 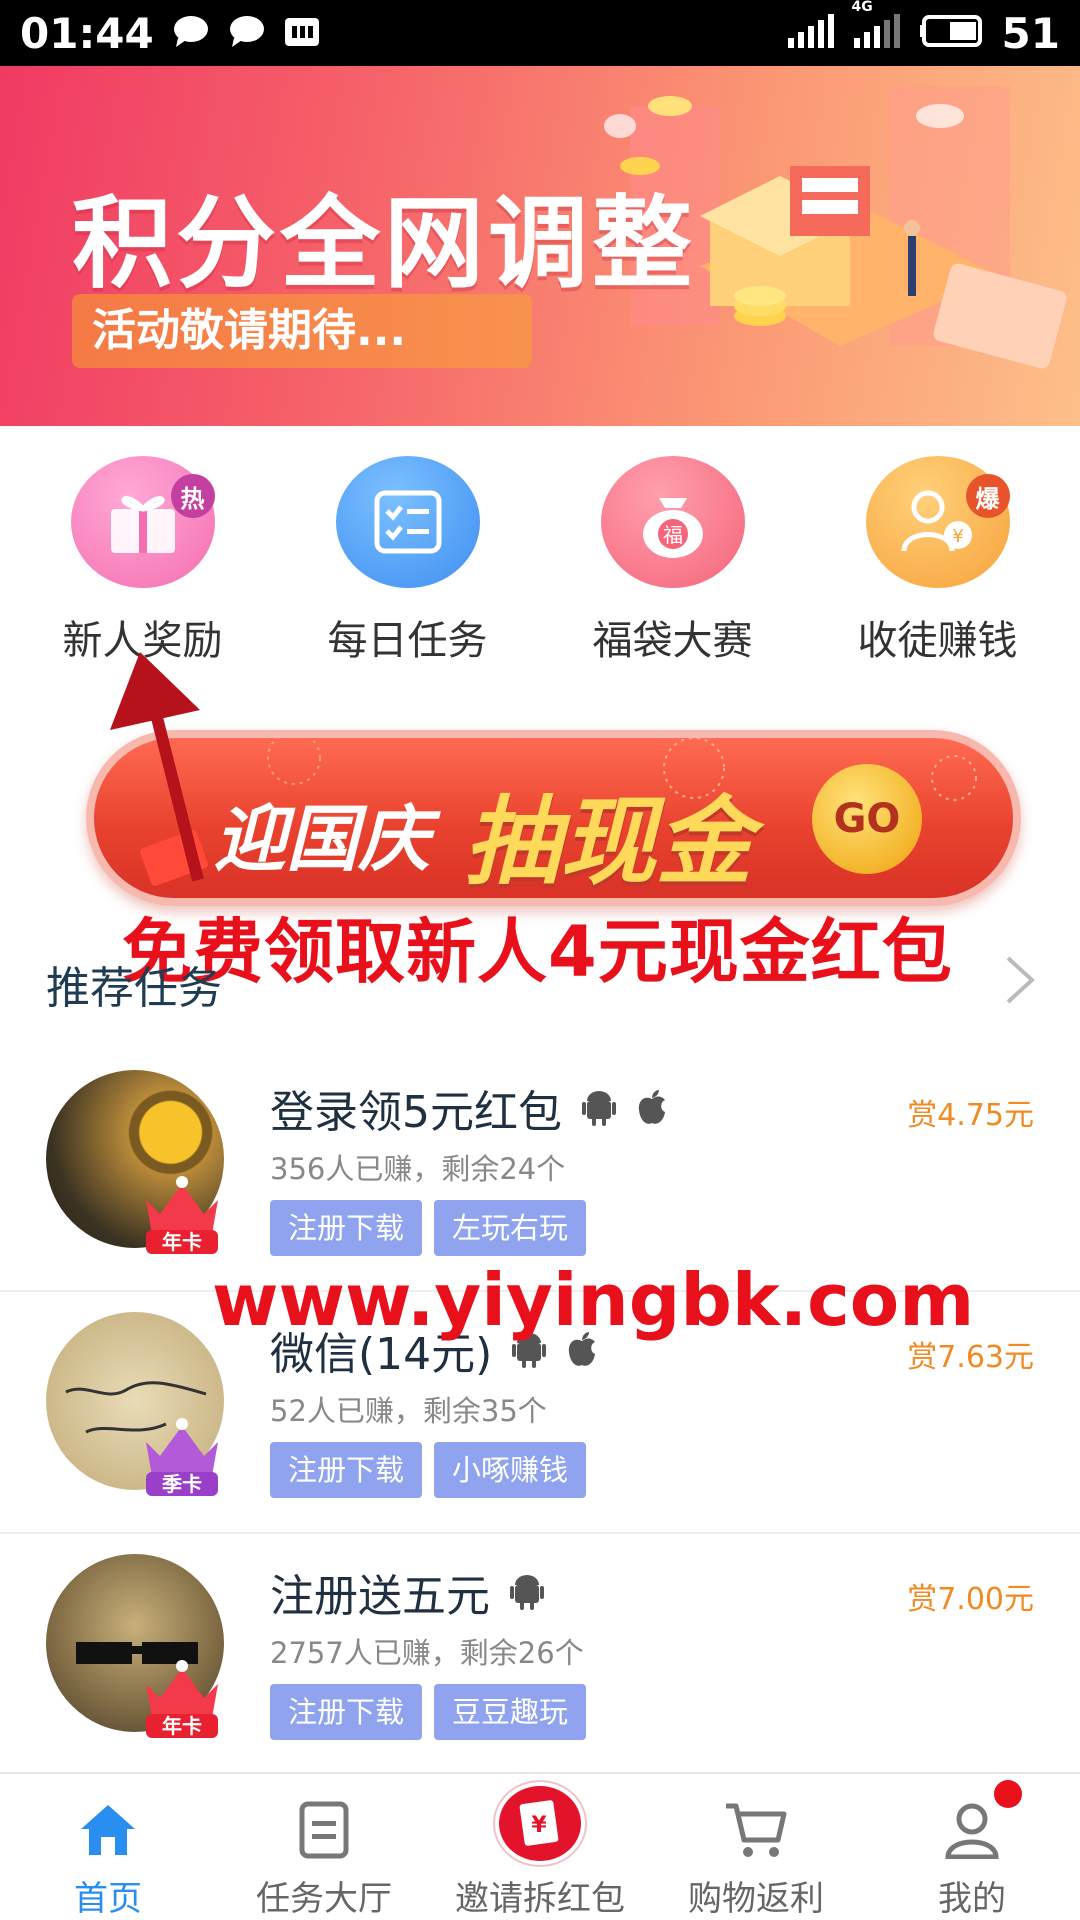 I want to click on users-coin-icon: ¥ 爆, so click(x=937, y=522).